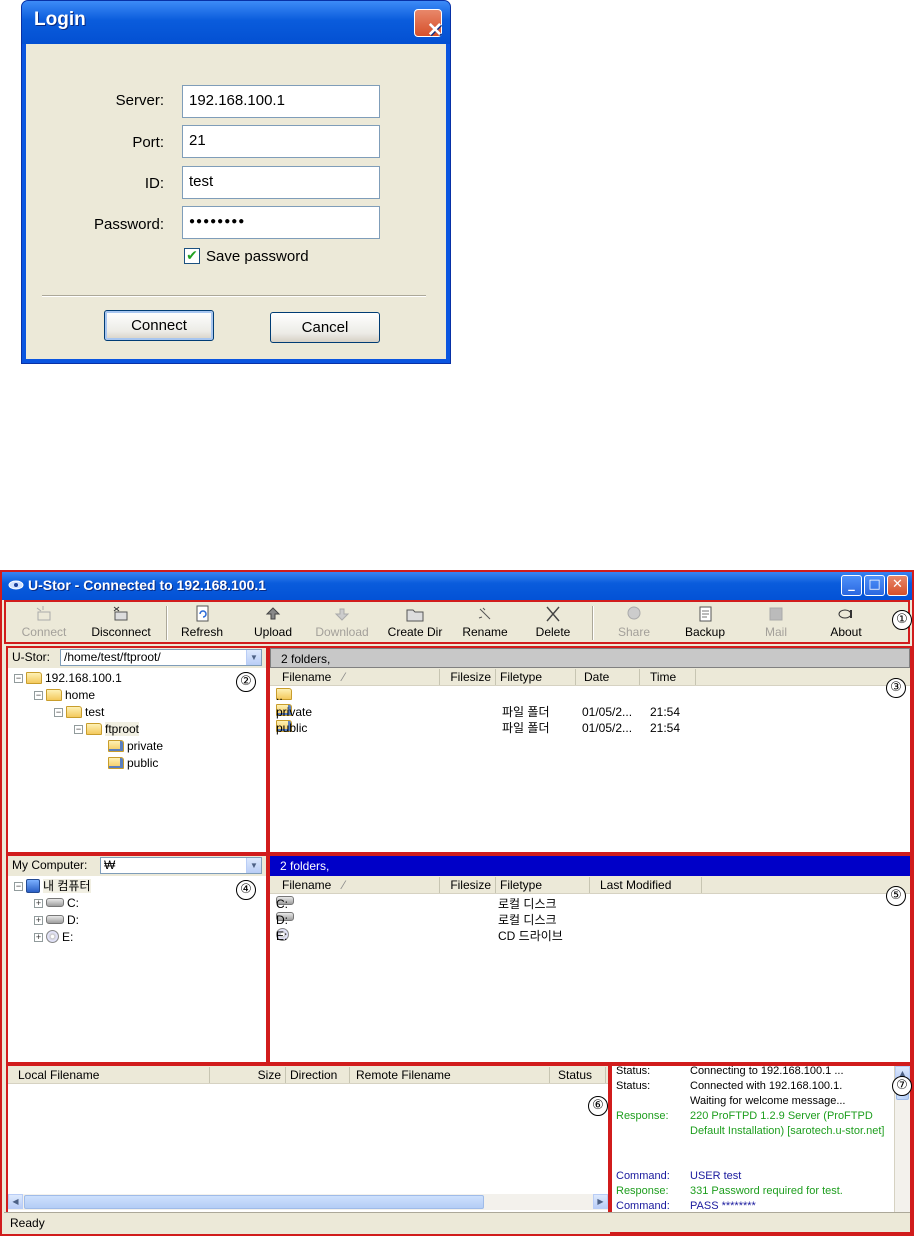 Image resolution: width=918 pixels, height=1236 pixels. Describe the element at coordinates (281, 182) in the screenshot. I see `id-input: test` at that location.